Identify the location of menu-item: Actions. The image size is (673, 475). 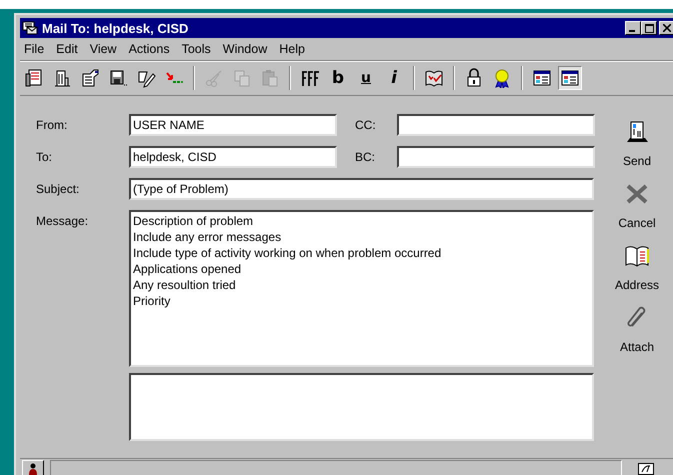
(149, 50).